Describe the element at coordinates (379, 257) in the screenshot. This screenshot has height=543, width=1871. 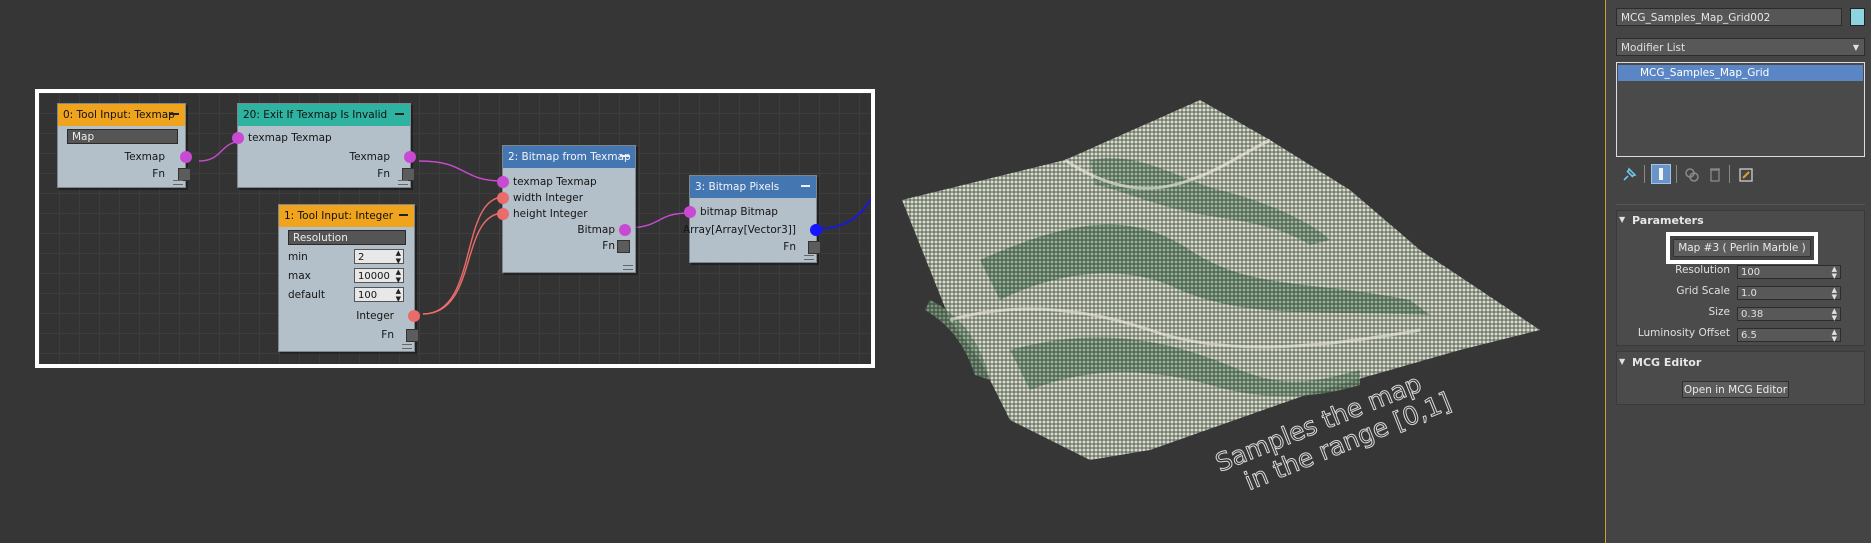
I see `min-spinner: 2 ▲ ▼` at that location.